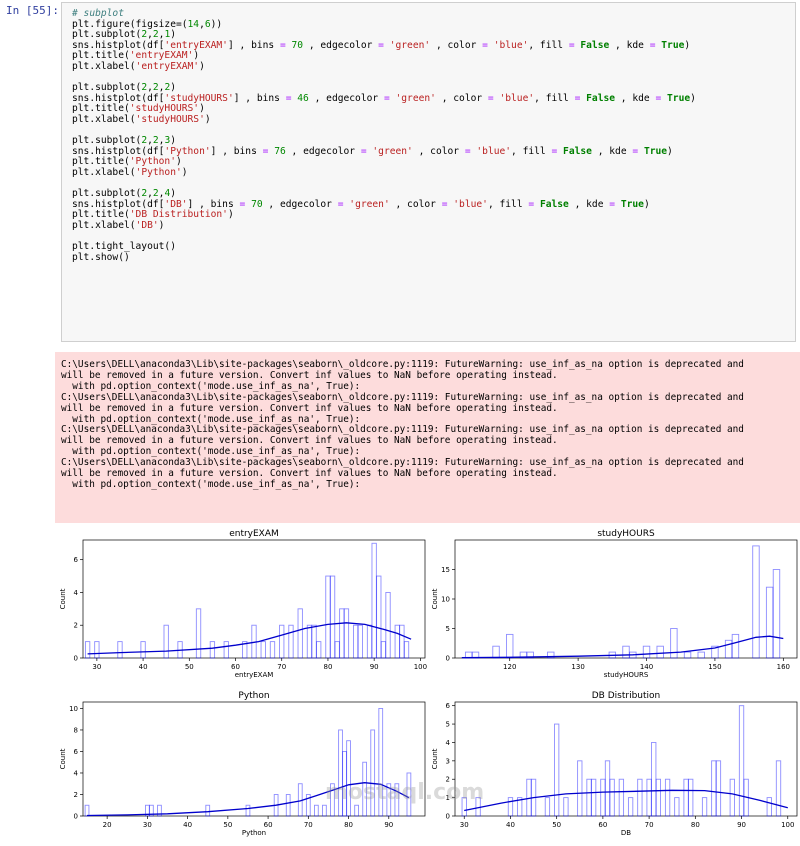 The height and width of the screenshot is (846, 800). Describe the element at coordinates (626, 675) in the screenshot. I see `x-axis-label: studyHOURS` at that location.